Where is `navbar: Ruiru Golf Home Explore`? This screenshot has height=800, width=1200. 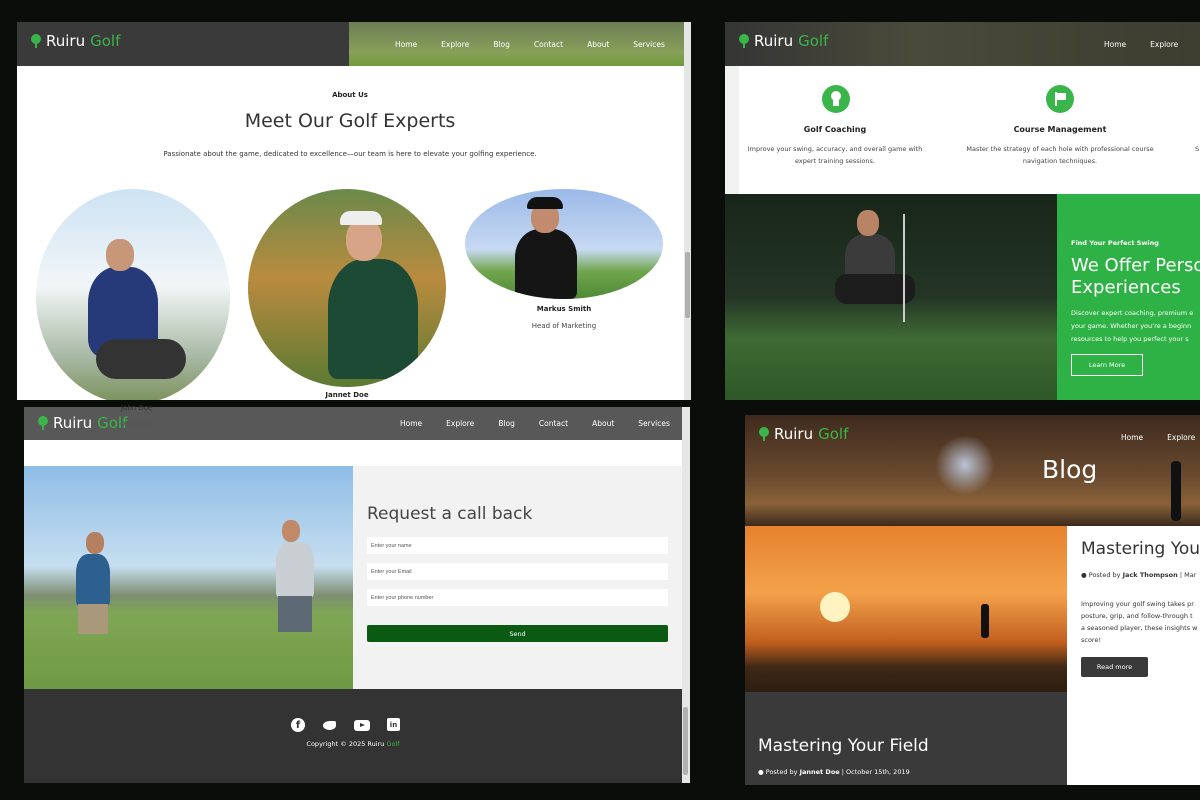 navbar: Ruiru Golf Home Explore is located at coordinates (962, 44).